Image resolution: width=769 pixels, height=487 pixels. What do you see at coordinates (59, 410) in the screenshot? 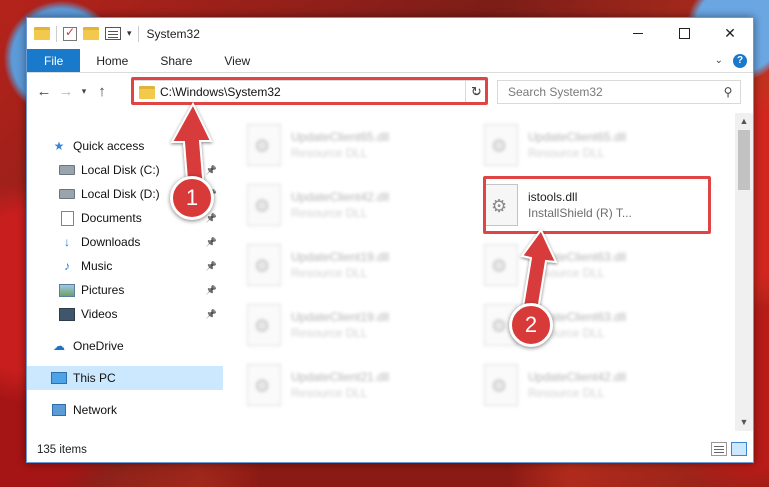
I see `net-icon` at bounding box center [59, 410].